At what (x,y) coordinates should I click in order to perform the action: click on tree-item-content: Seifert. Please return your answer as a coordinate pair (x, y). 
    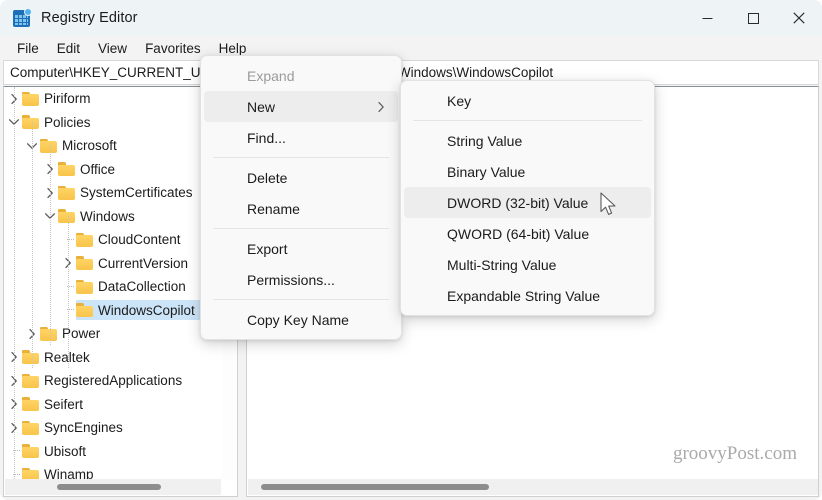
    Looking at the image, I should click on (55, 404).